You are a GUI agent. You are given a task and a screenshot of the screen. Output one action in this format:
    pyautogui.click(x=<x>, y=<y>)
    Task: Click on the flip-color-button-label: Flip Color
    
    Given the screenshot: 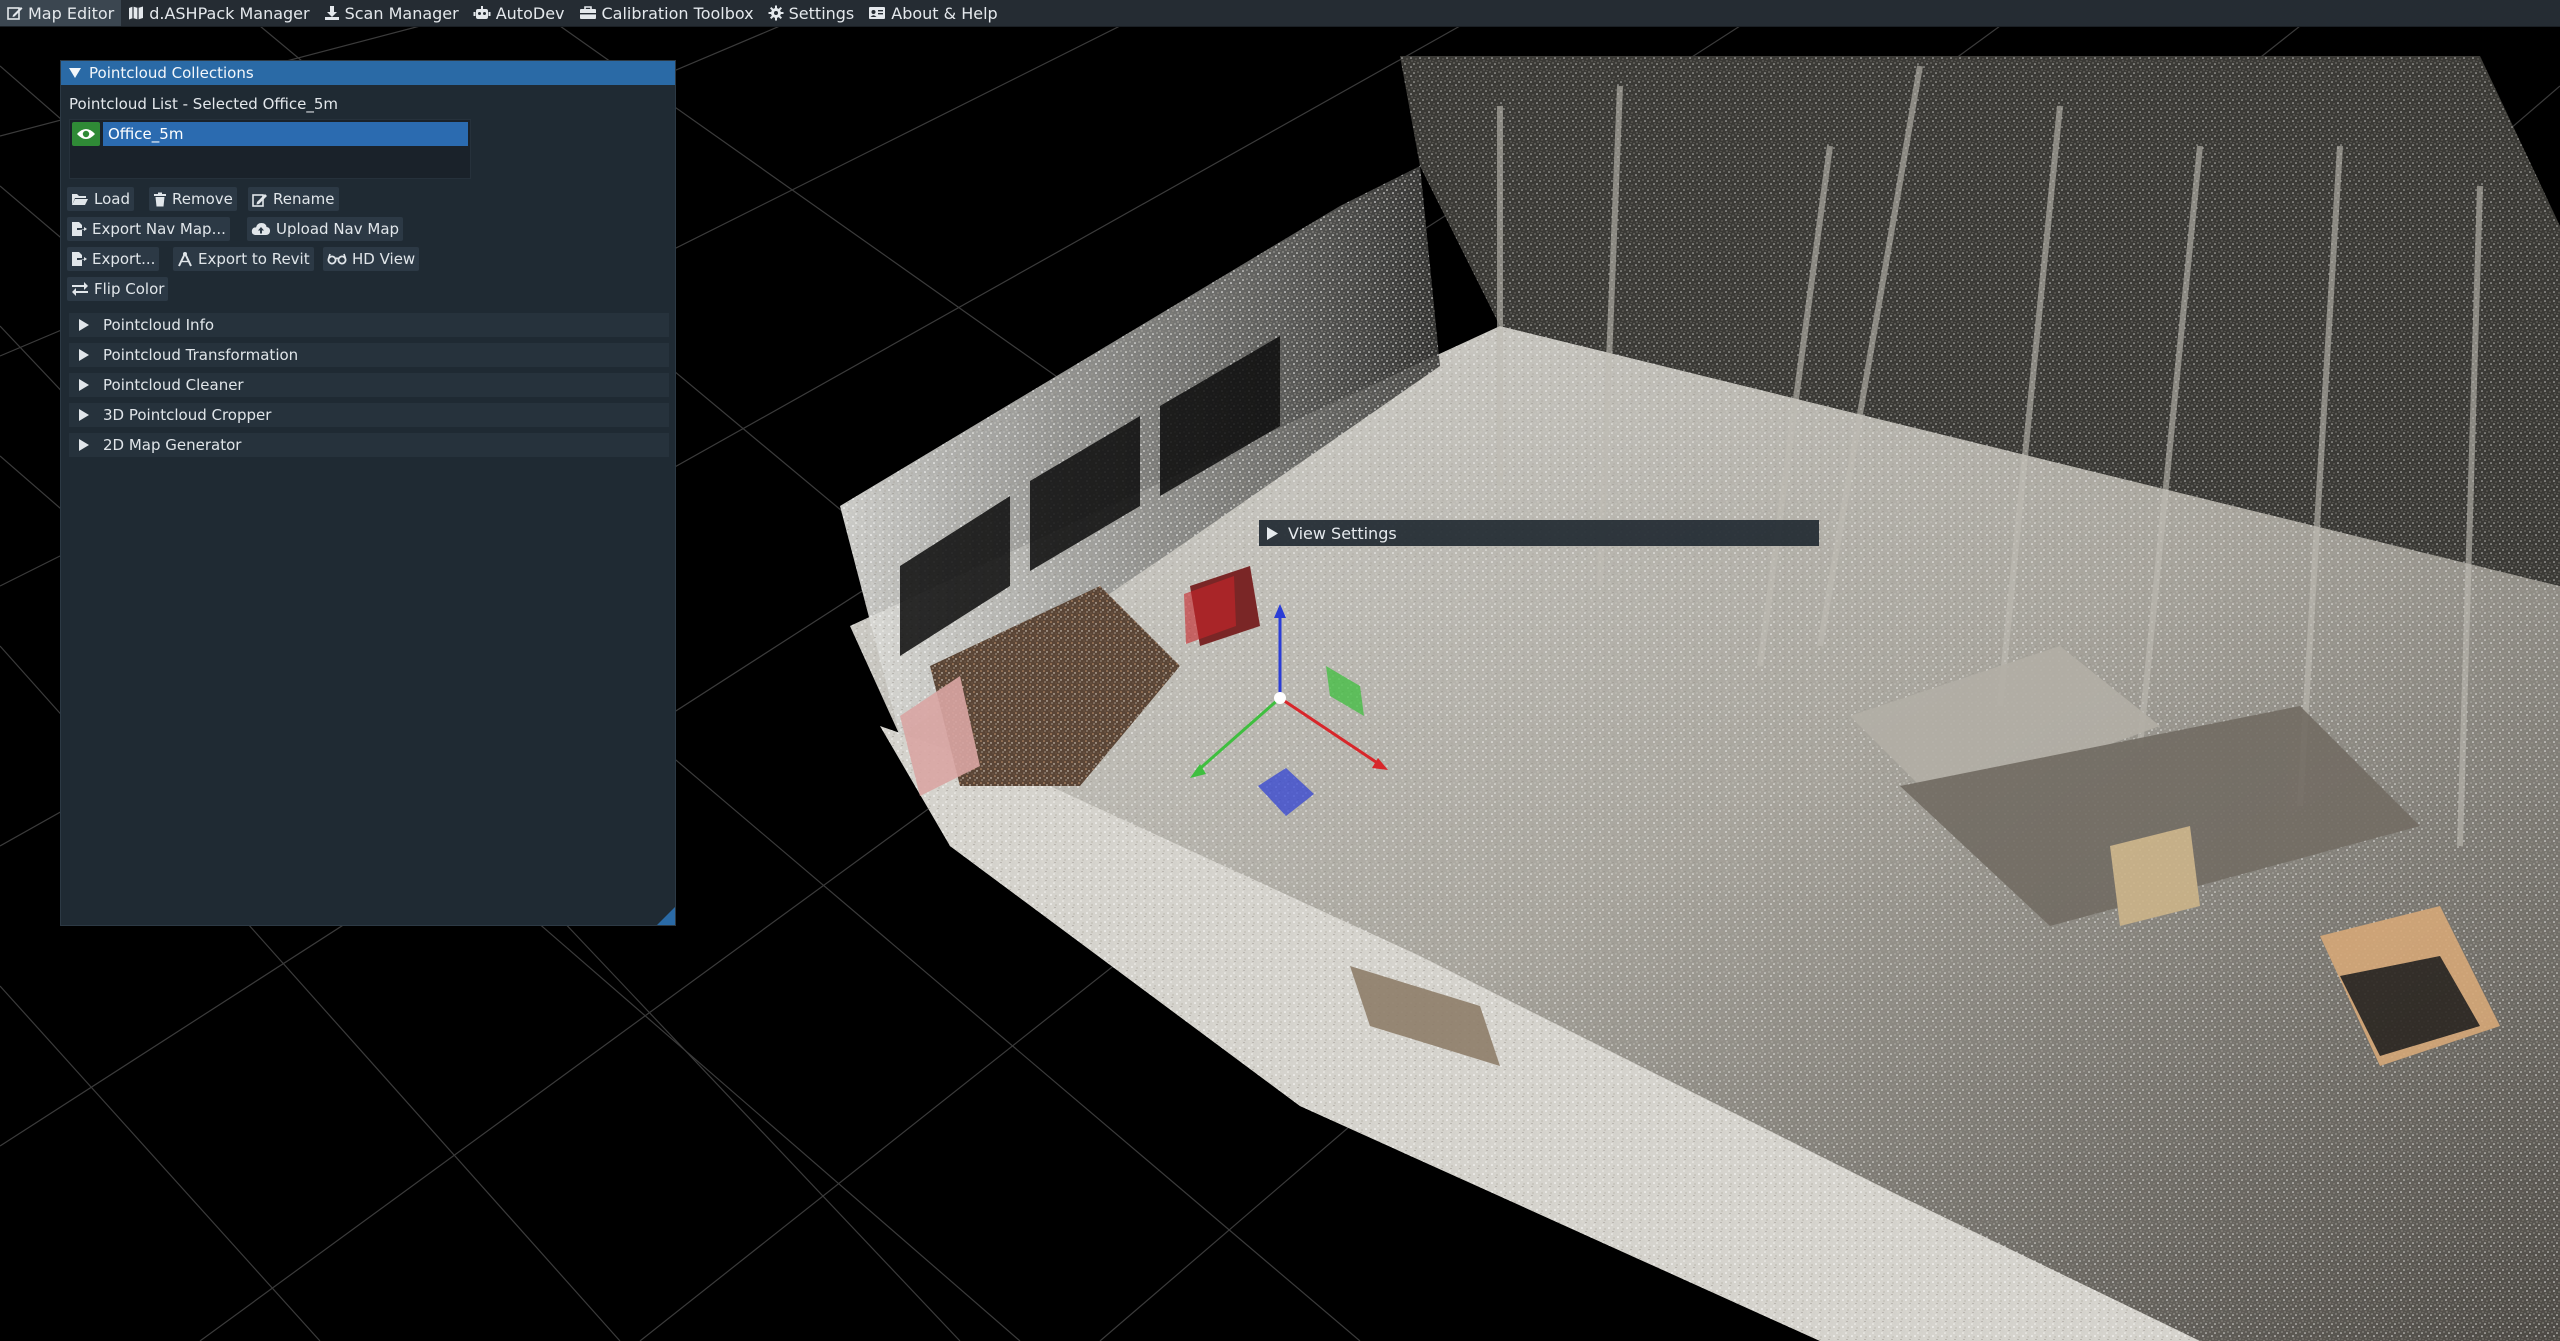 What is the action you would take?
    pyautogui.click(x=129, y=289)
    